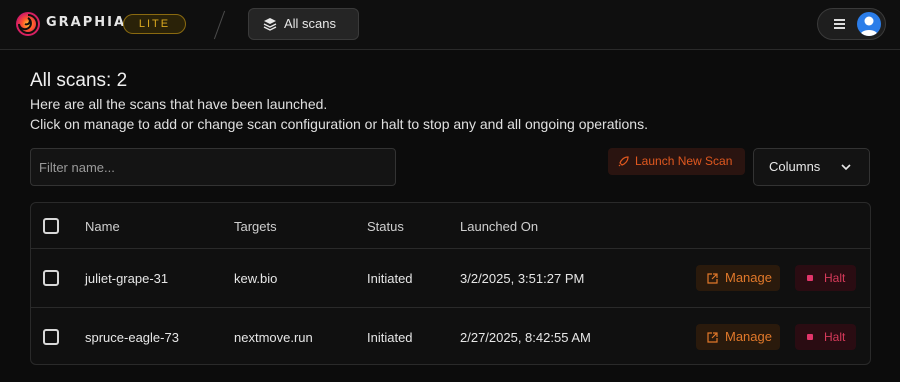  Describe the element at coordinates (273, 337) in the screenshot. I see `scan-targets: nextmove.run` at that location.